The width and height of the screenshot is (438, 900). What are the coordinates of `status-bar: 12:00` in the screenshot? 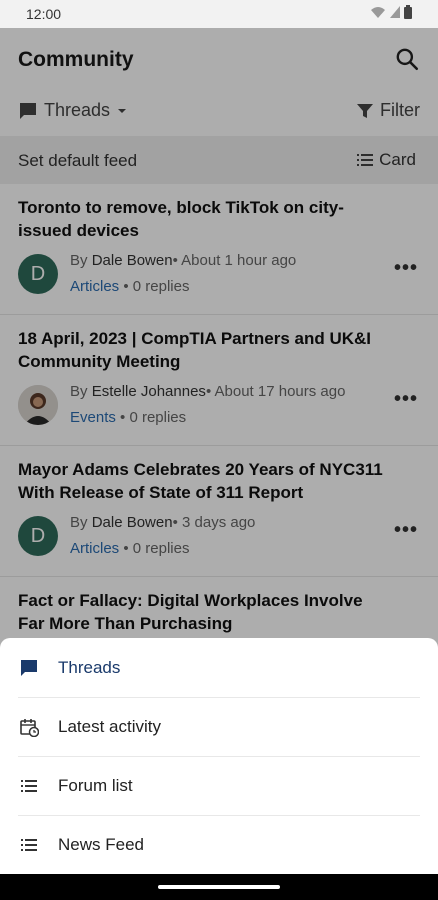 It's located at (219, 14).